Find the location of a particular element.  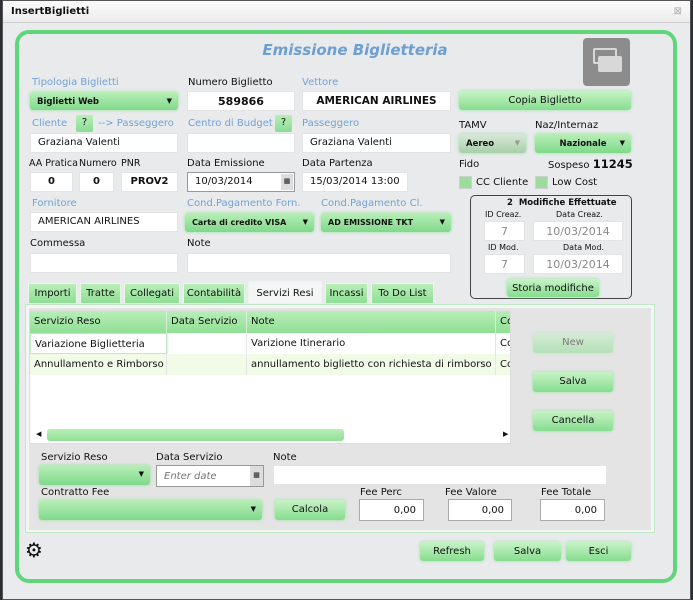

column-header: Note is located at coordinates (371, 322).